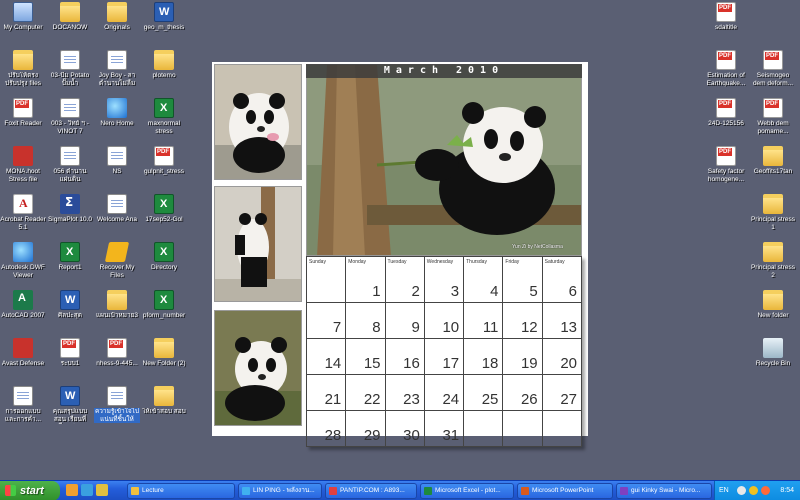  What do you see at coordinates (117, 68) in the screenshot?
I see `desktop-icon: Joy Boy - ลา ตำนานไม่ลืม` at bounding box center [117, 68].